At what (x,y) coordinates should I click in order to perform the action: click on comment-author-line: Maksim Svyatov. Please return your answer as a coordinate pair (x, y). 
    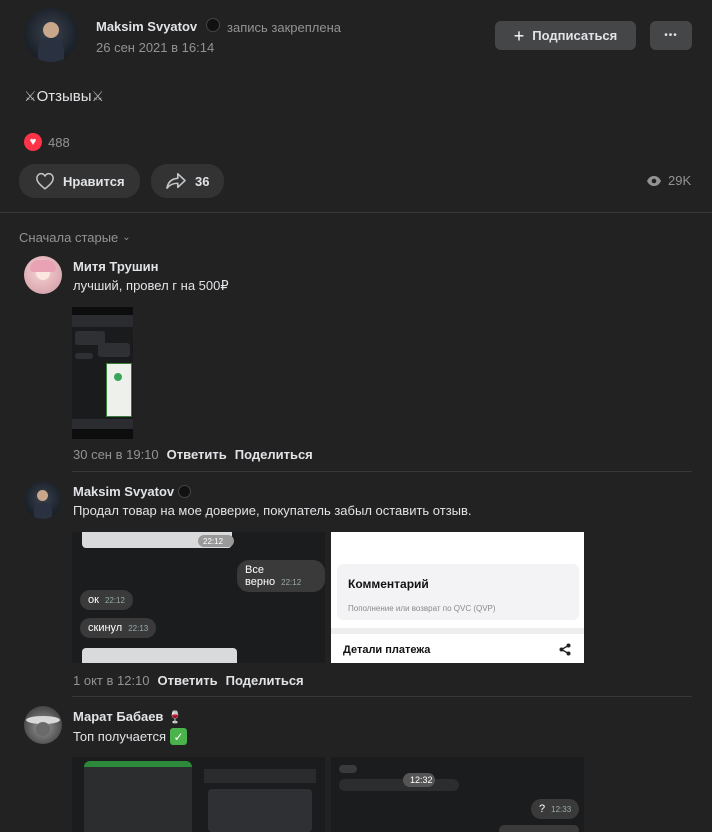
    Looking at the image, I should click on (132, 491).